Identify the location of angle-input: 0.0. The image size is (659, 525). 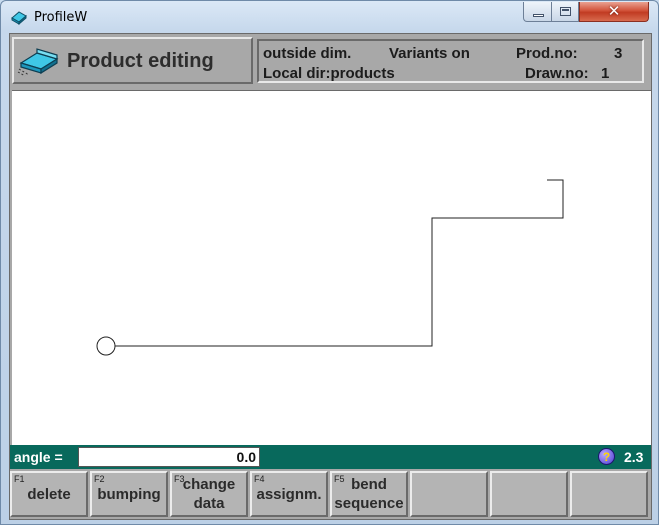
(169, 457).